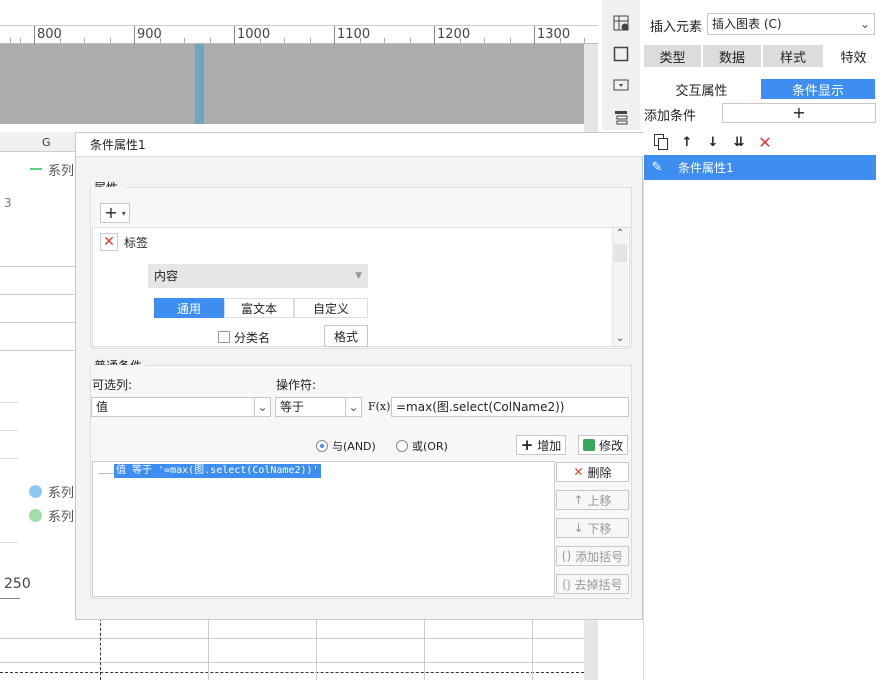 The height and width of the screenshot is (680, 886). What do you see at coordinates (346, 336) in the screenshot?
I see `format-button: 格式` at bounding box center [346, 336].